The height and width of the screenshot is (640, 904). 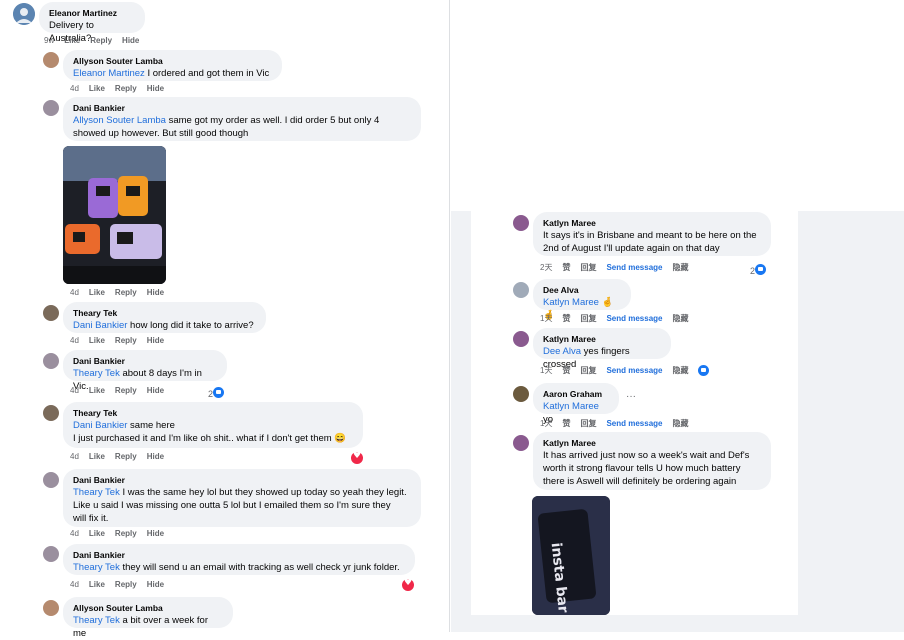 I want to click on comment-author: Dee Alva, so click(x=582, y=290).